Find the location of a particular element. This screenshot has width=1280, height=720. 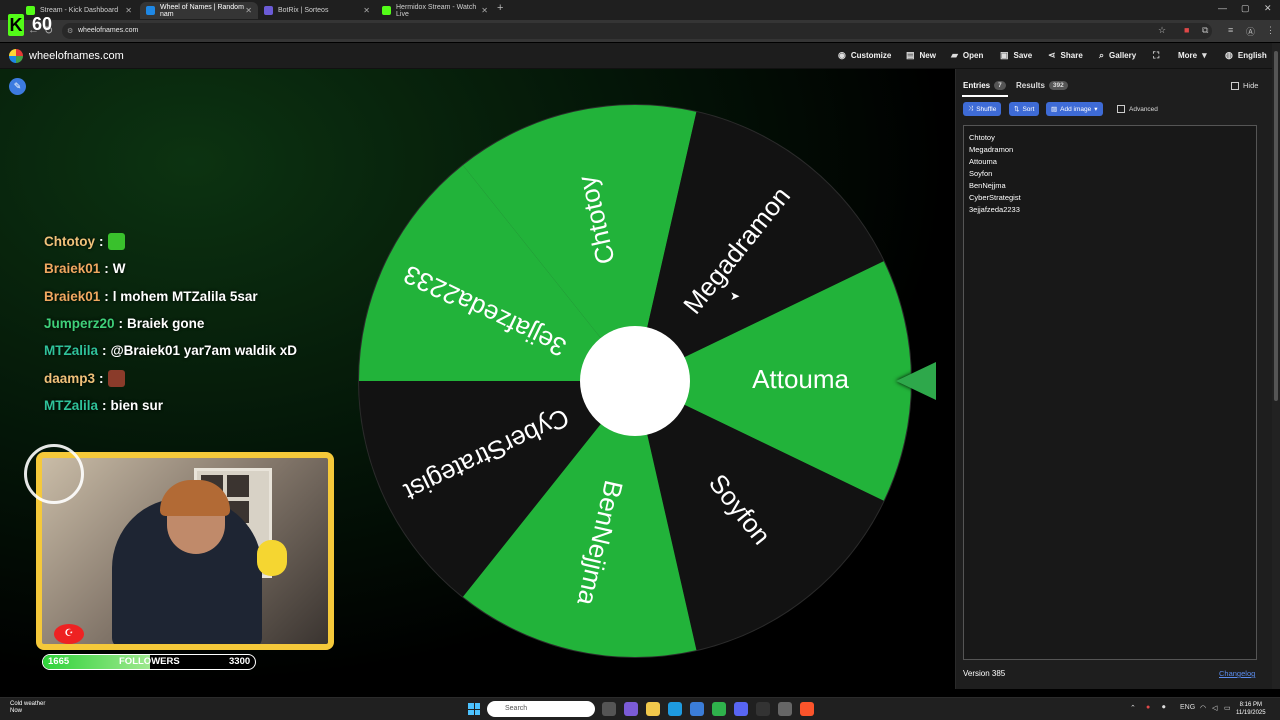

menu-icon: ≡ is located at coordinates (1230, 30).